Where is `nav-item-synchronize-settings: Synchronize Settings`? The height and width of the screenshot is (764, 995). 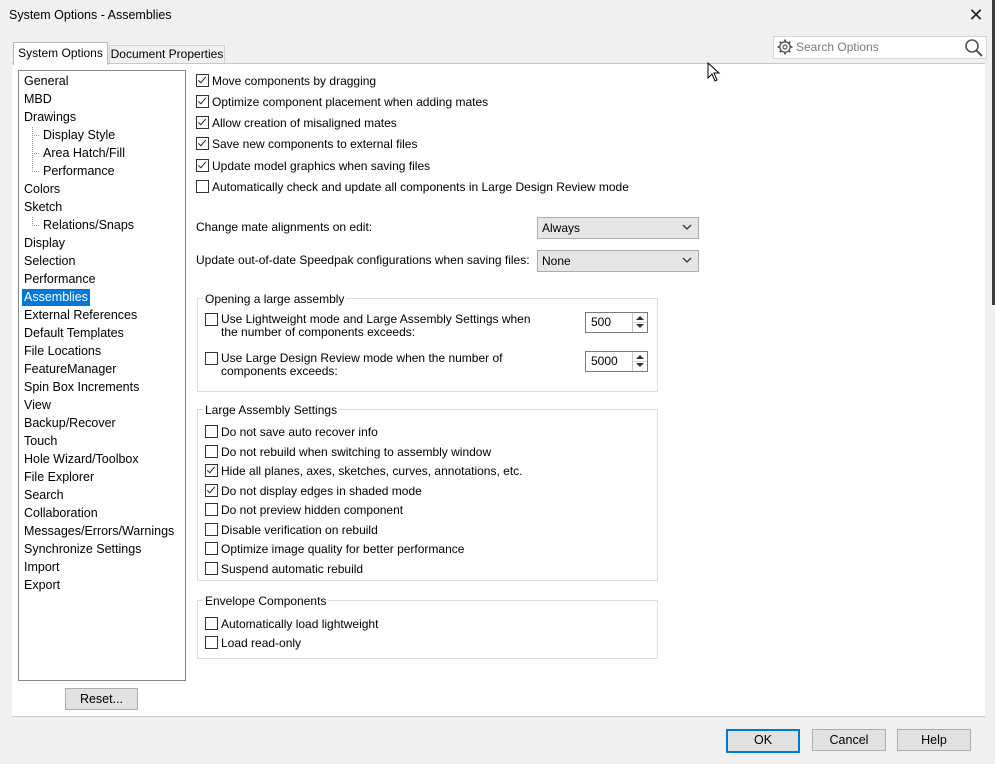
nav-item-synchronize-settings: Synchronize Settings is located at coordinates (82, 549).